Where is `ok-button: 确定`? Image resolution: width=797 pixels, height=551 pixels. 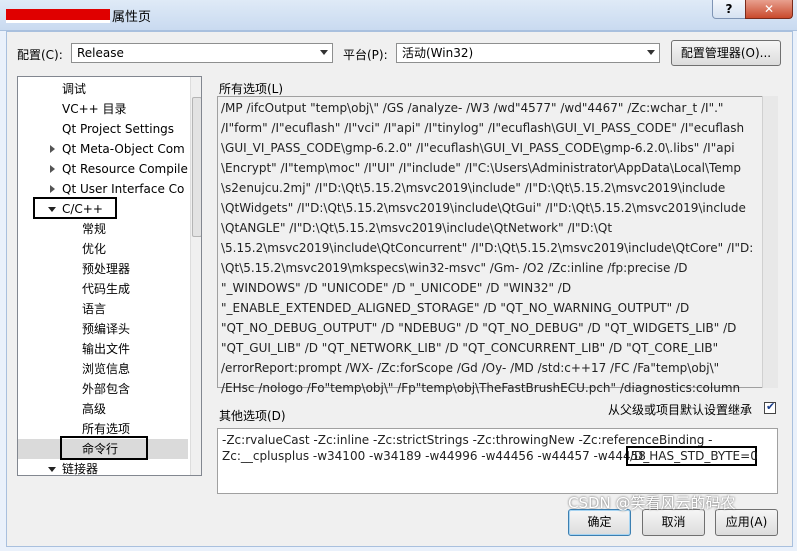
ok-button: 确定 is located at coordinates (599, 522).